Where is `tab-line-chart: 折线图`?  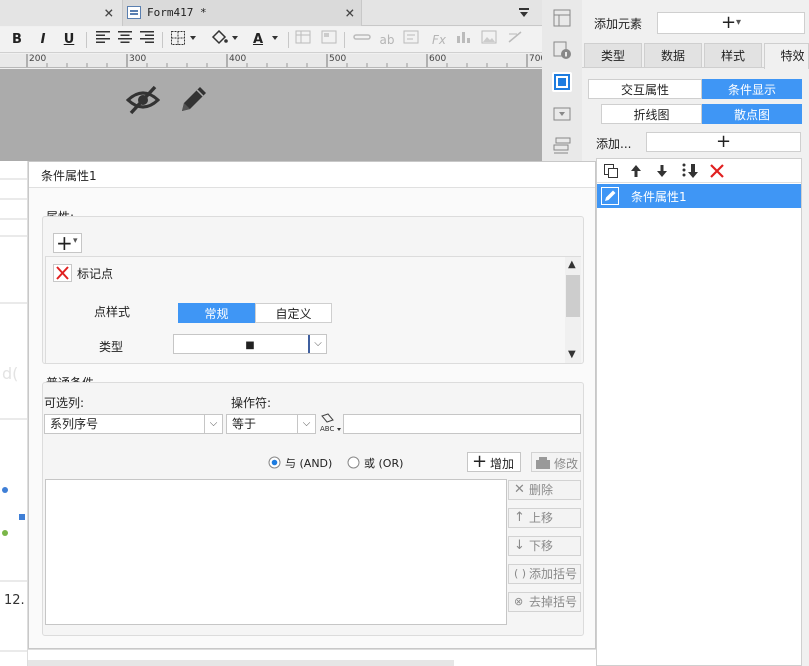 tab-line-chart: 折线图 is located at coordinates (651, 114).